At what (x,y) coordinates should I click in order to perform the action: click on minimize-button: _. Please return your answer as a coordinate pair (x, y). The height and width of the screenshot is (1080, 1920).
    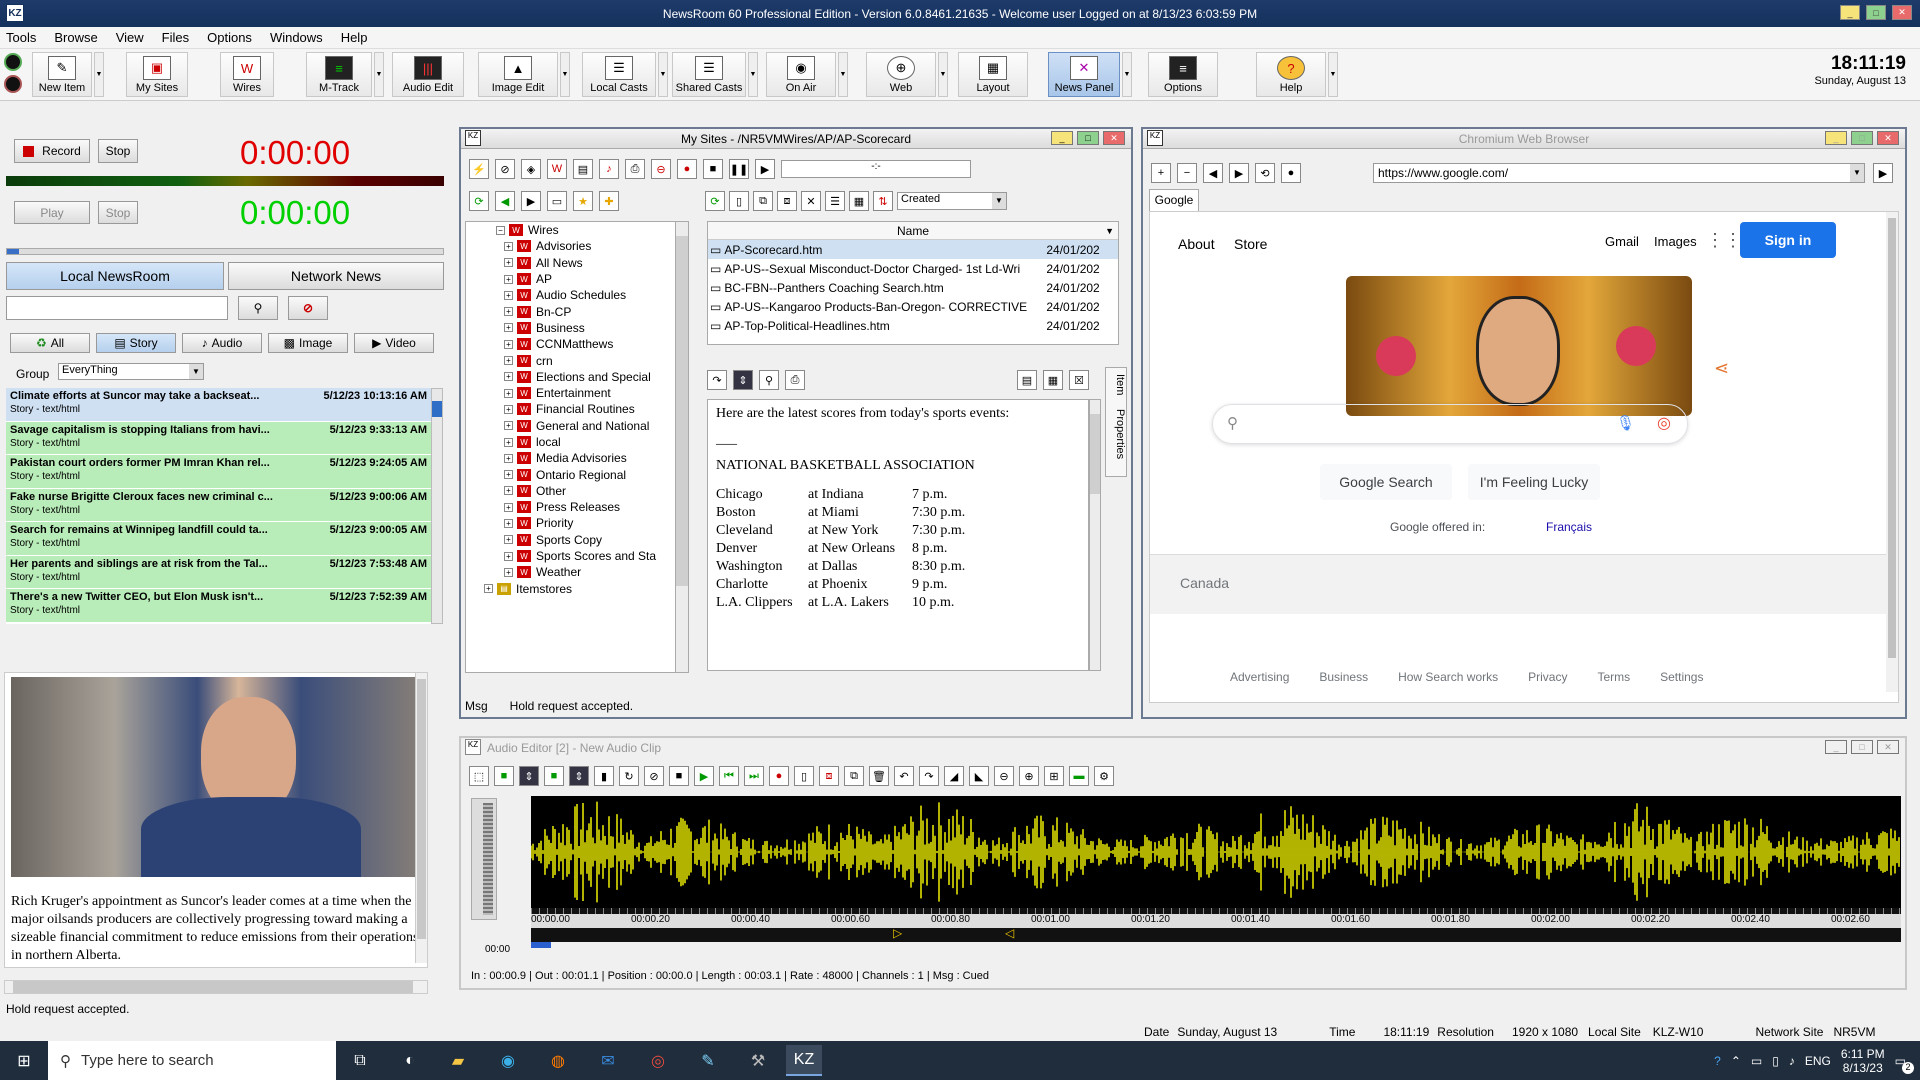
    Looking at the image, I should click on (1850, 12).